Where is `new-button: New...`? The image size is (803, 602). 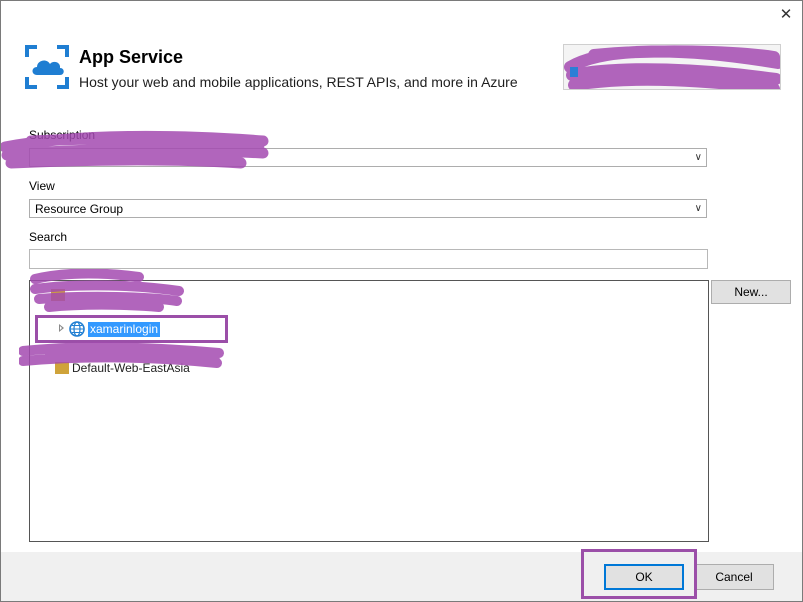 new-button: New... is located at coordinates (751, 292).